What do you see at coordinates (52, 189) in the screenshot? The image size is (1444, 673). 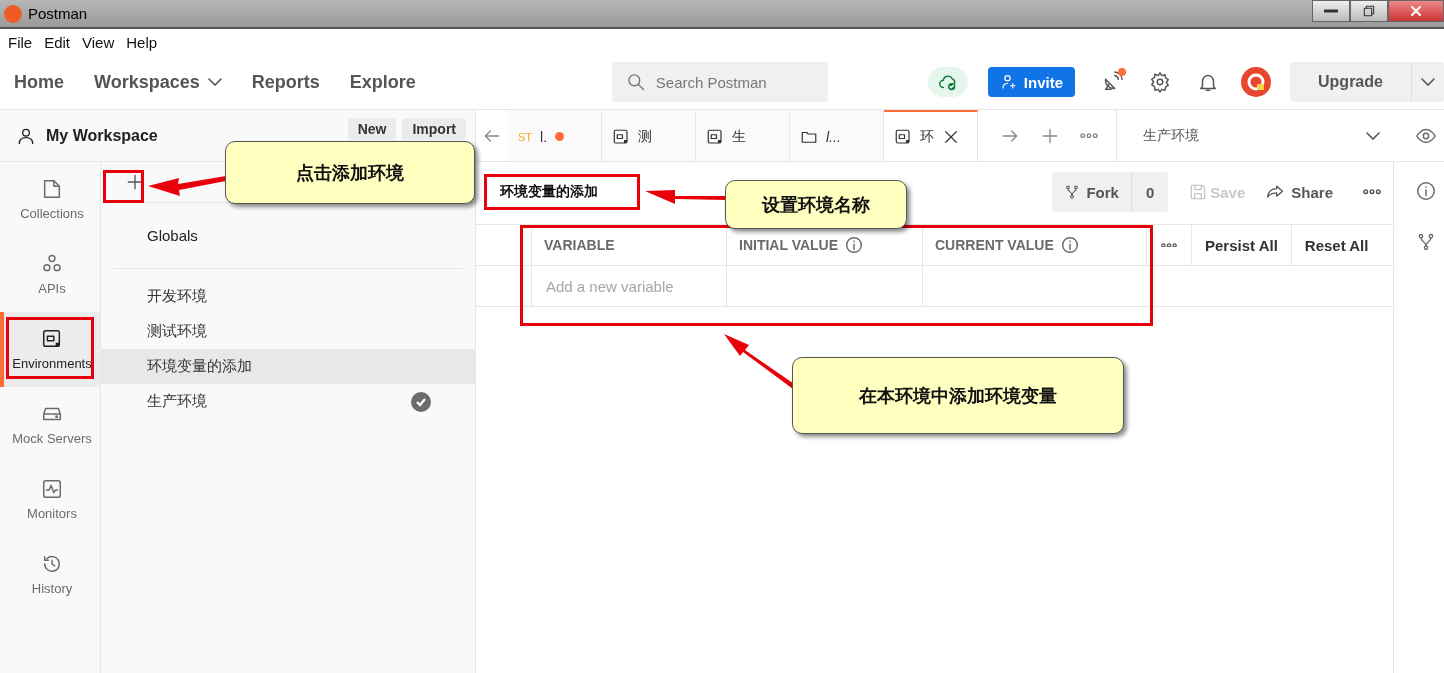 I see `folder-icon` at bounding box center [52, 189].